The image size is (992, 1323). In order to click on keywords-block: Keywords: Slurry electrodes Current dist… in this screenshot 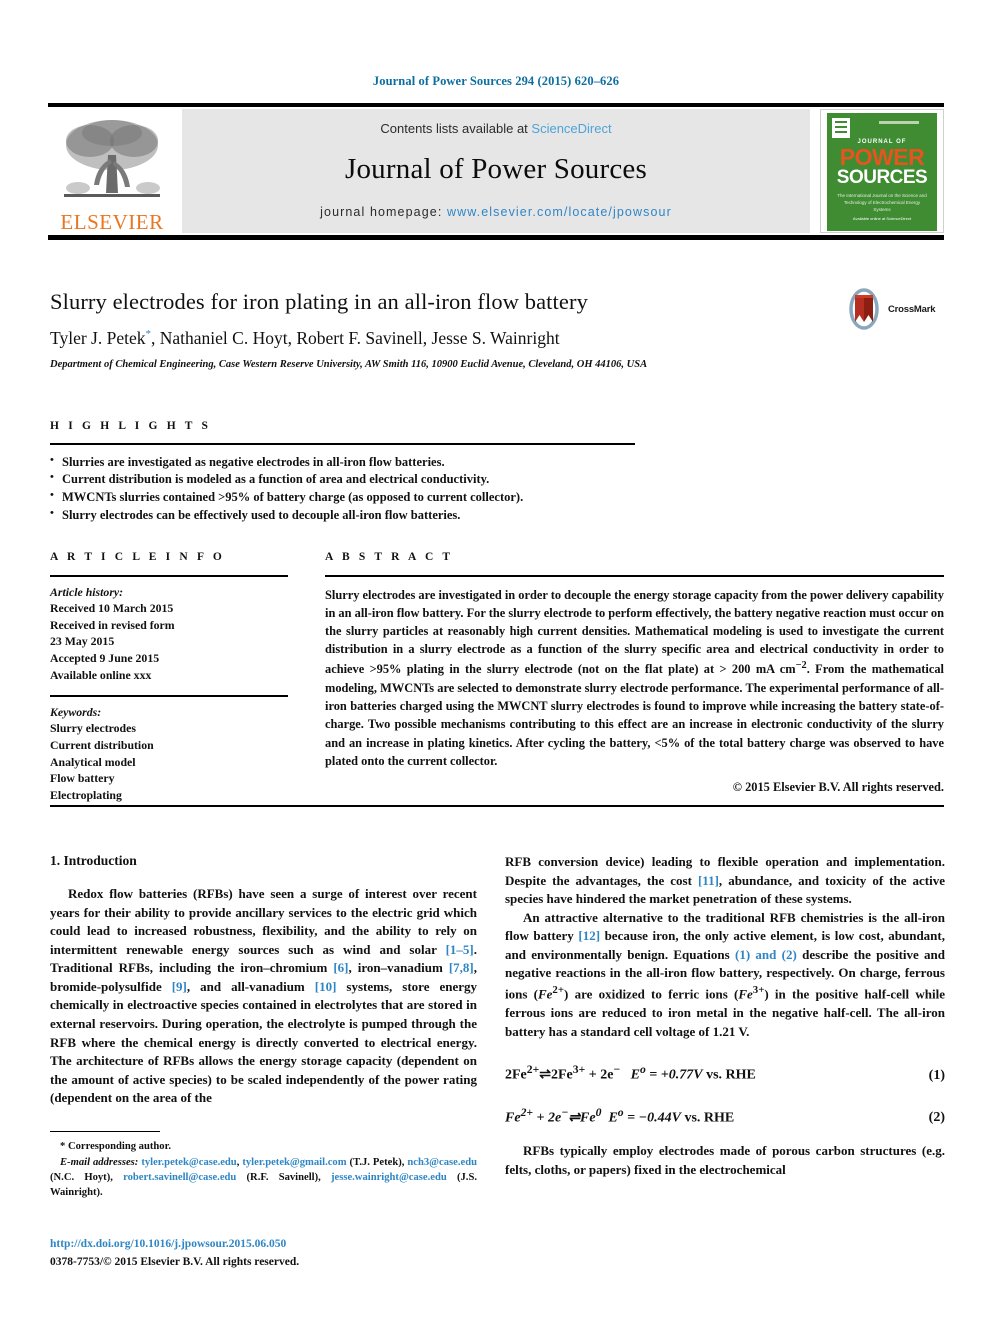, I will do `click(169, 754)`.